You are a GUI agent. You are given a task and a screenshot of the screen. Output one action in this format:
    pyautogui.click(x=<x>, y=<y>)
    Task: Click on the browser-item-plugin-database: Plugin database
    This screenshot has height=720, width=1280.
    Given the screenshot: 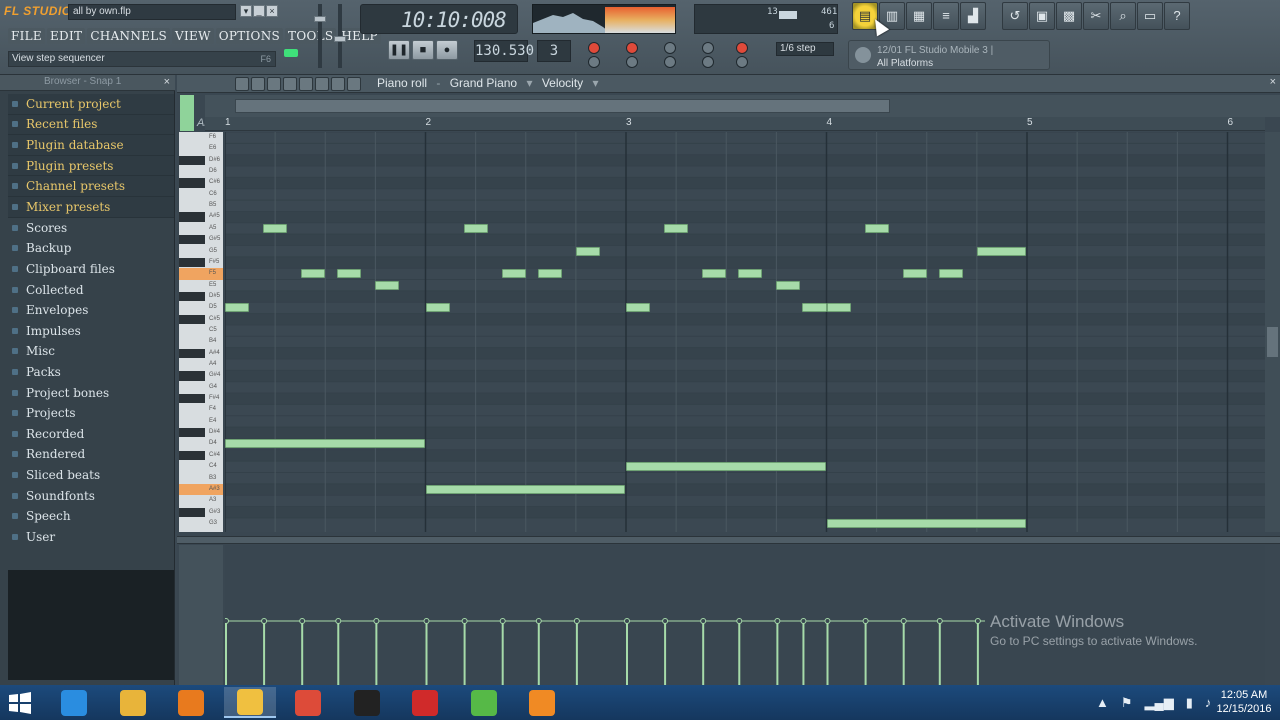 What is the action you would take?
    pyautogui.click(x=91, y=145)
    